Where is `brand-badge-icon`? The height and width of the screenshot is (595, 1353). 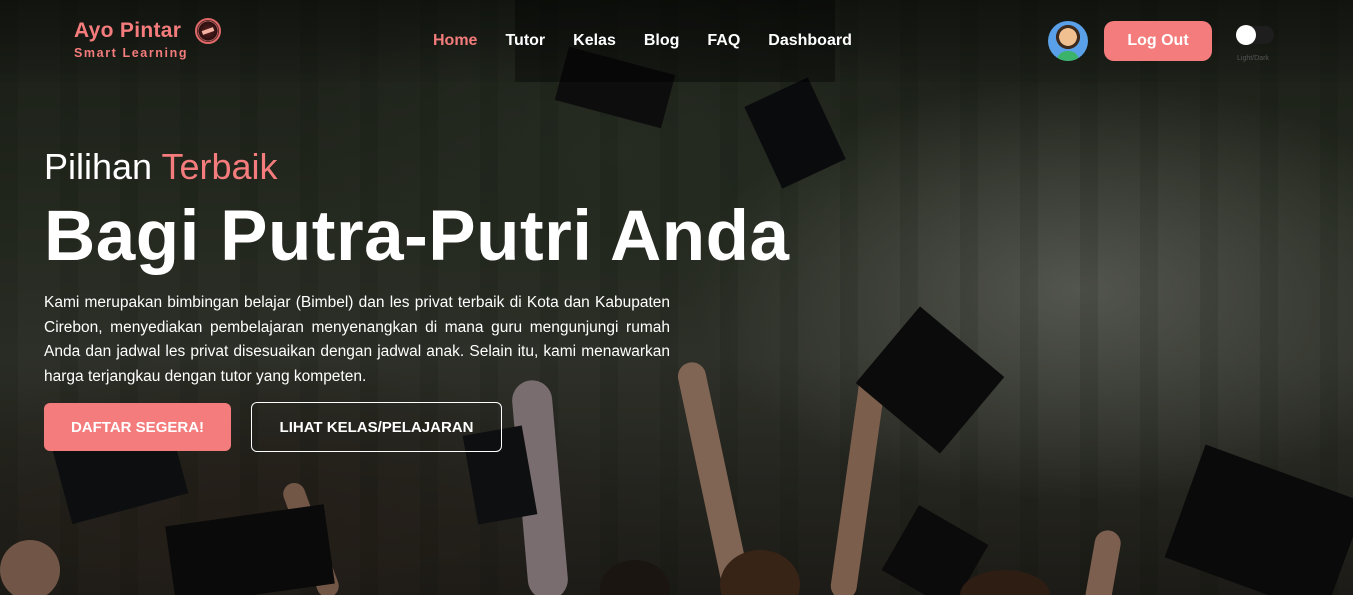 brand-badge-icon is located at coordinates (208, 31).